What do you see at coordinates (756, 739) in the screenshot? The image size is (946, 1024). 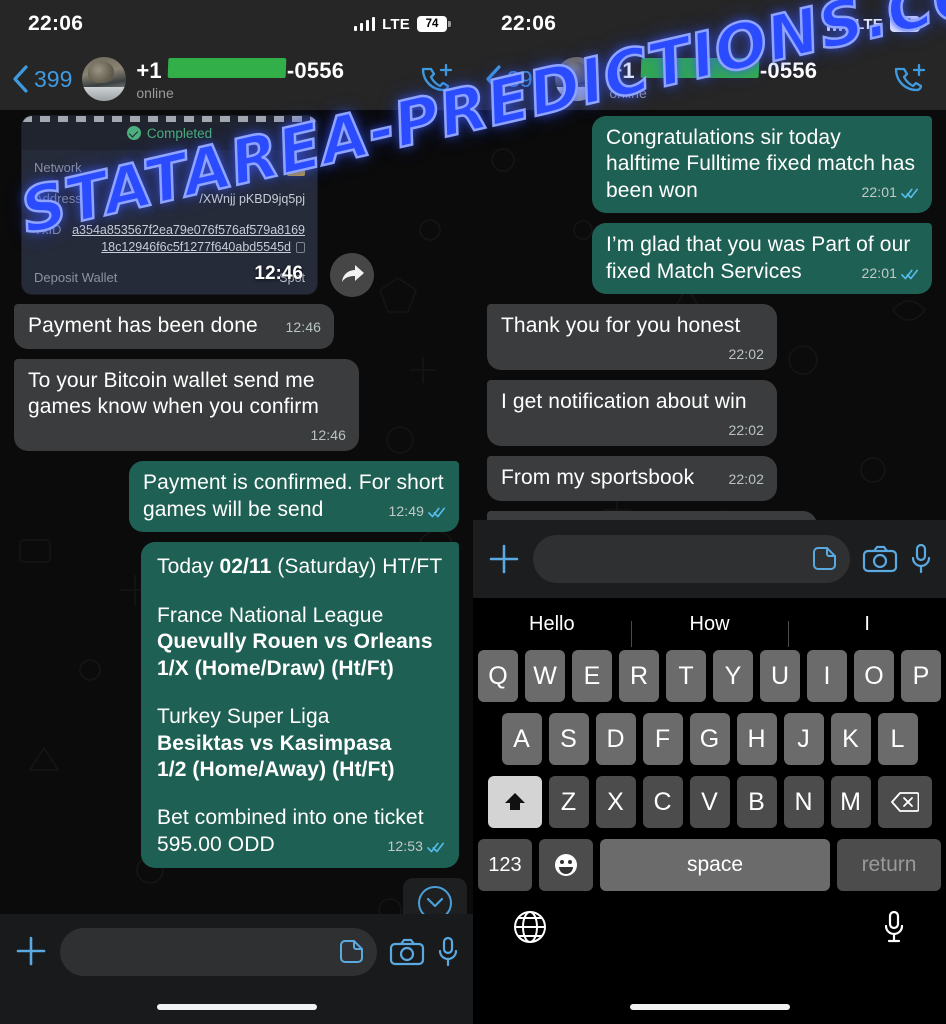 I see `key-h: H` at bounding box center [756, 739].